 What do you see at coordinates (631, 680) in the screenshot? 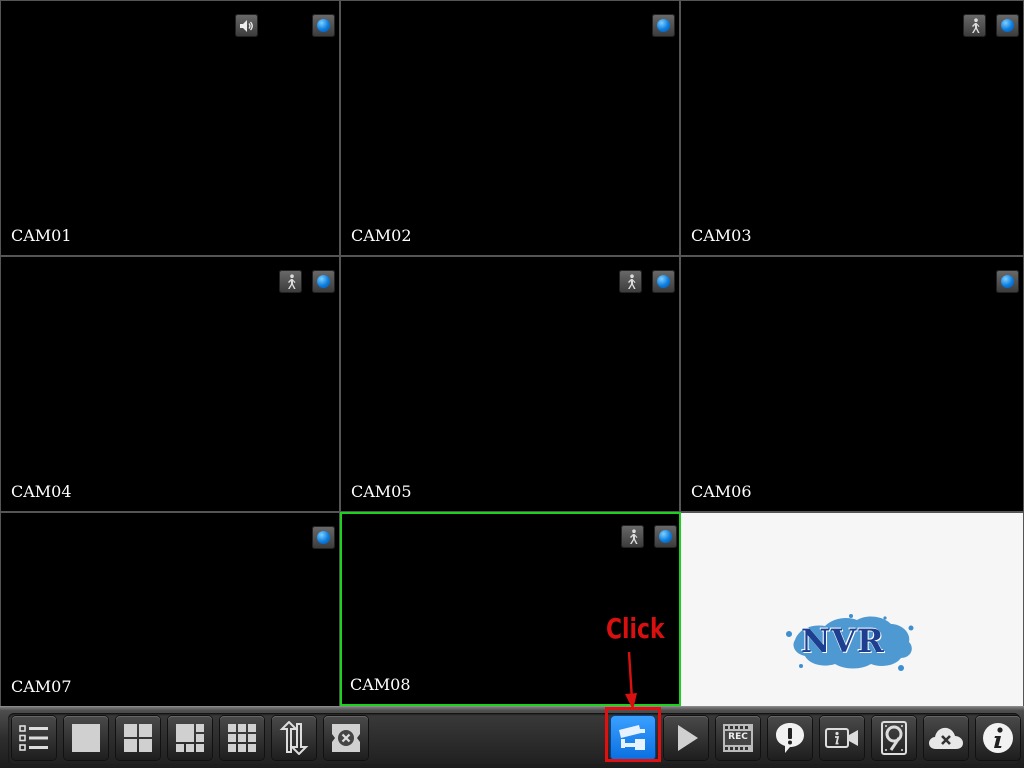
I see `annotation-arrow-icon` at bounding box center [631, 680].